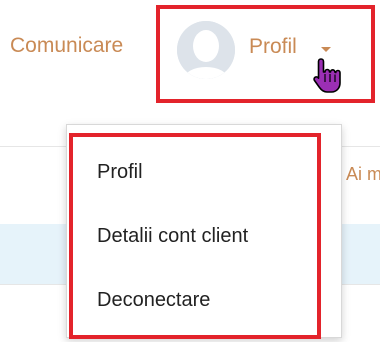 The image size is (380, 342). I want to click on user-avatar-icon, so click(206, 50).